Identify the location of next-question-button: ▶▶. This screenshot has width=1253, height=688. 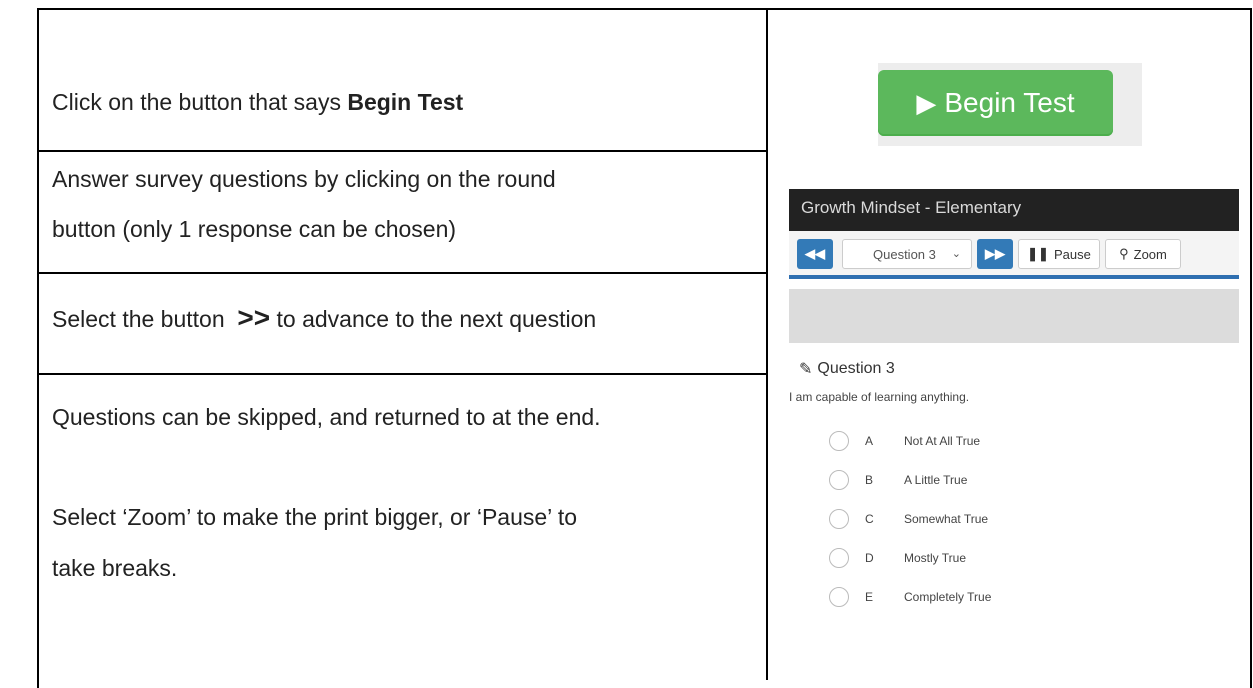
(995, 254).